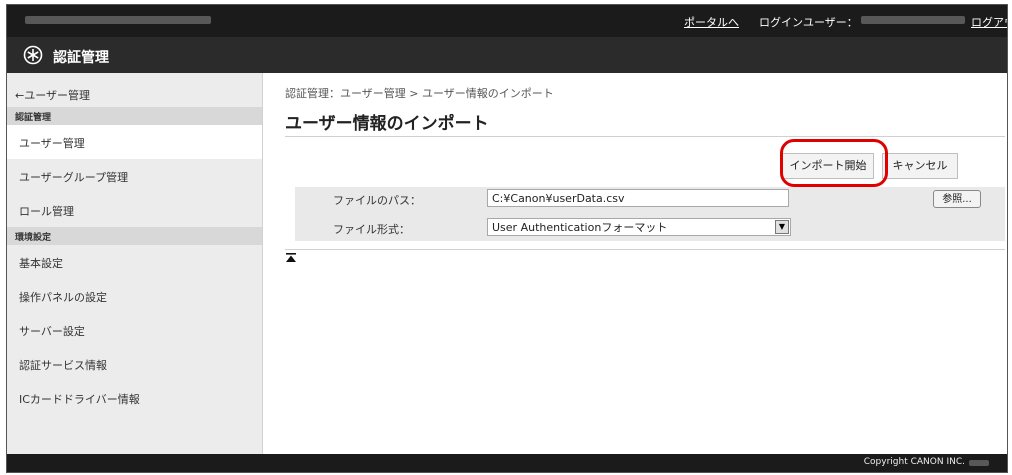 This screenshot has width=1012, height=475. Describe the element at coordinates (638, 198) in the screenshot. I see `file-path-input: C:¥Canon¥userData.csv` at that location.